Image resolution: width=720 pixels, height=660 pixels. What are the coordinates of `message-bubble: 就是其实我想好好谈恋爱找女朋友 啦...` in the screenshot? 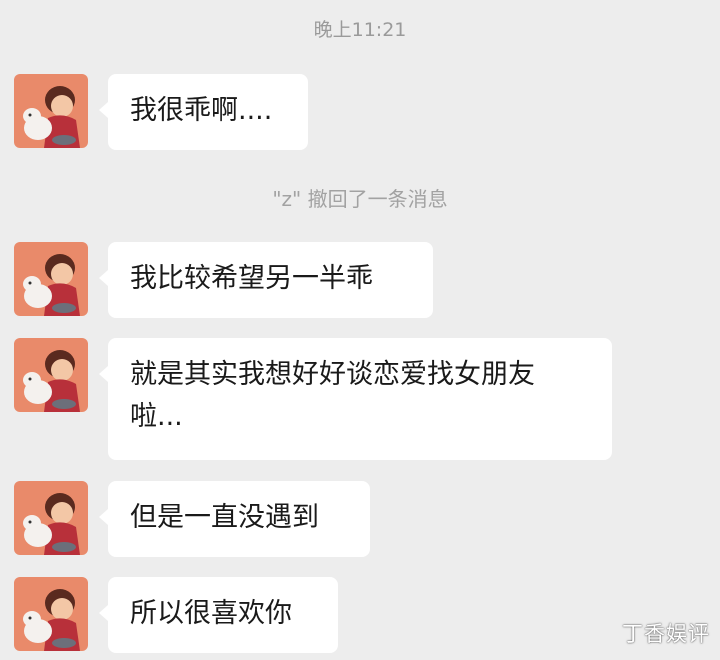 It's located at (355, 399).